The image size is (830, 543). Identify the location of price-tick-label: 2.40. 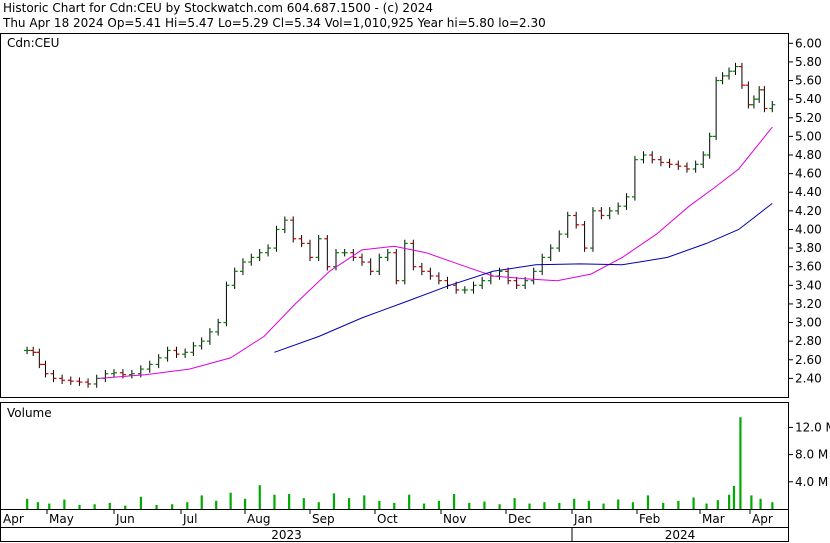
(808, 378).